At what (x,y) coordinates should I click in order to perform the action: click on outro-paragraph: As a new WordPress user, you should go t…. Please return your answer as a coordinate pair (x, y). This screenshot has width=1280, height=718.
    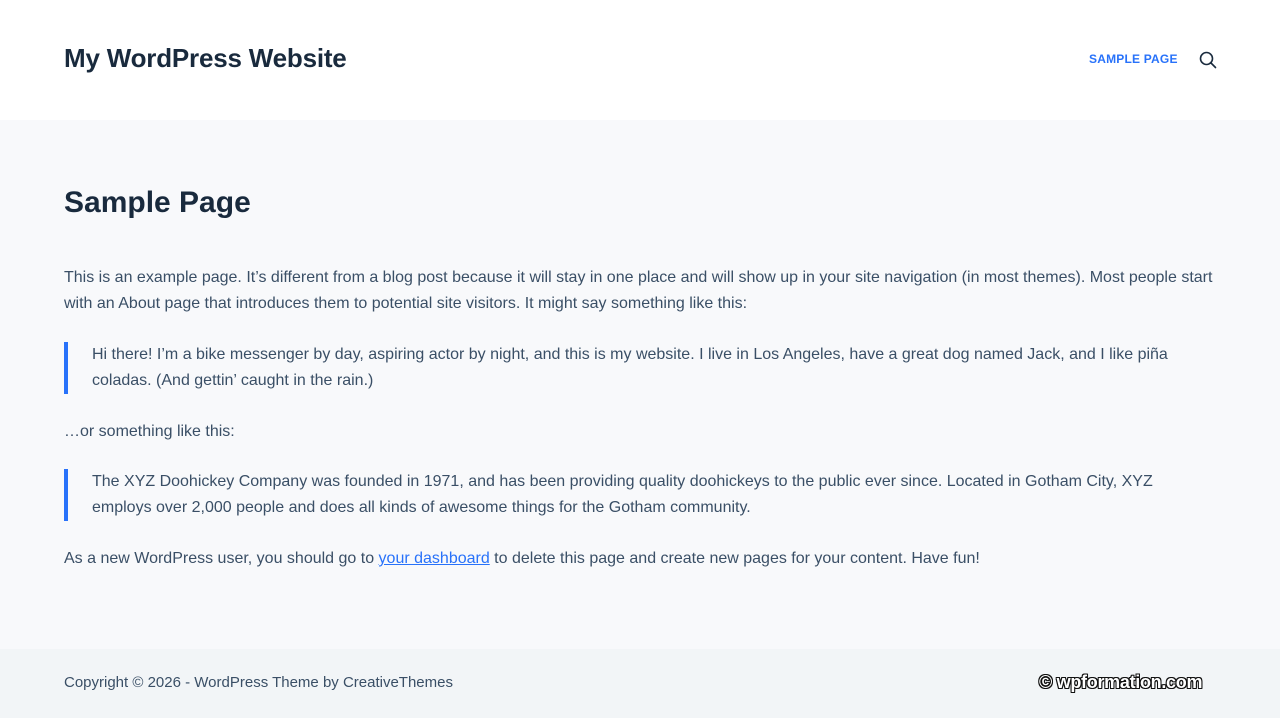
    Looking at the image, I should click on (640, 559).